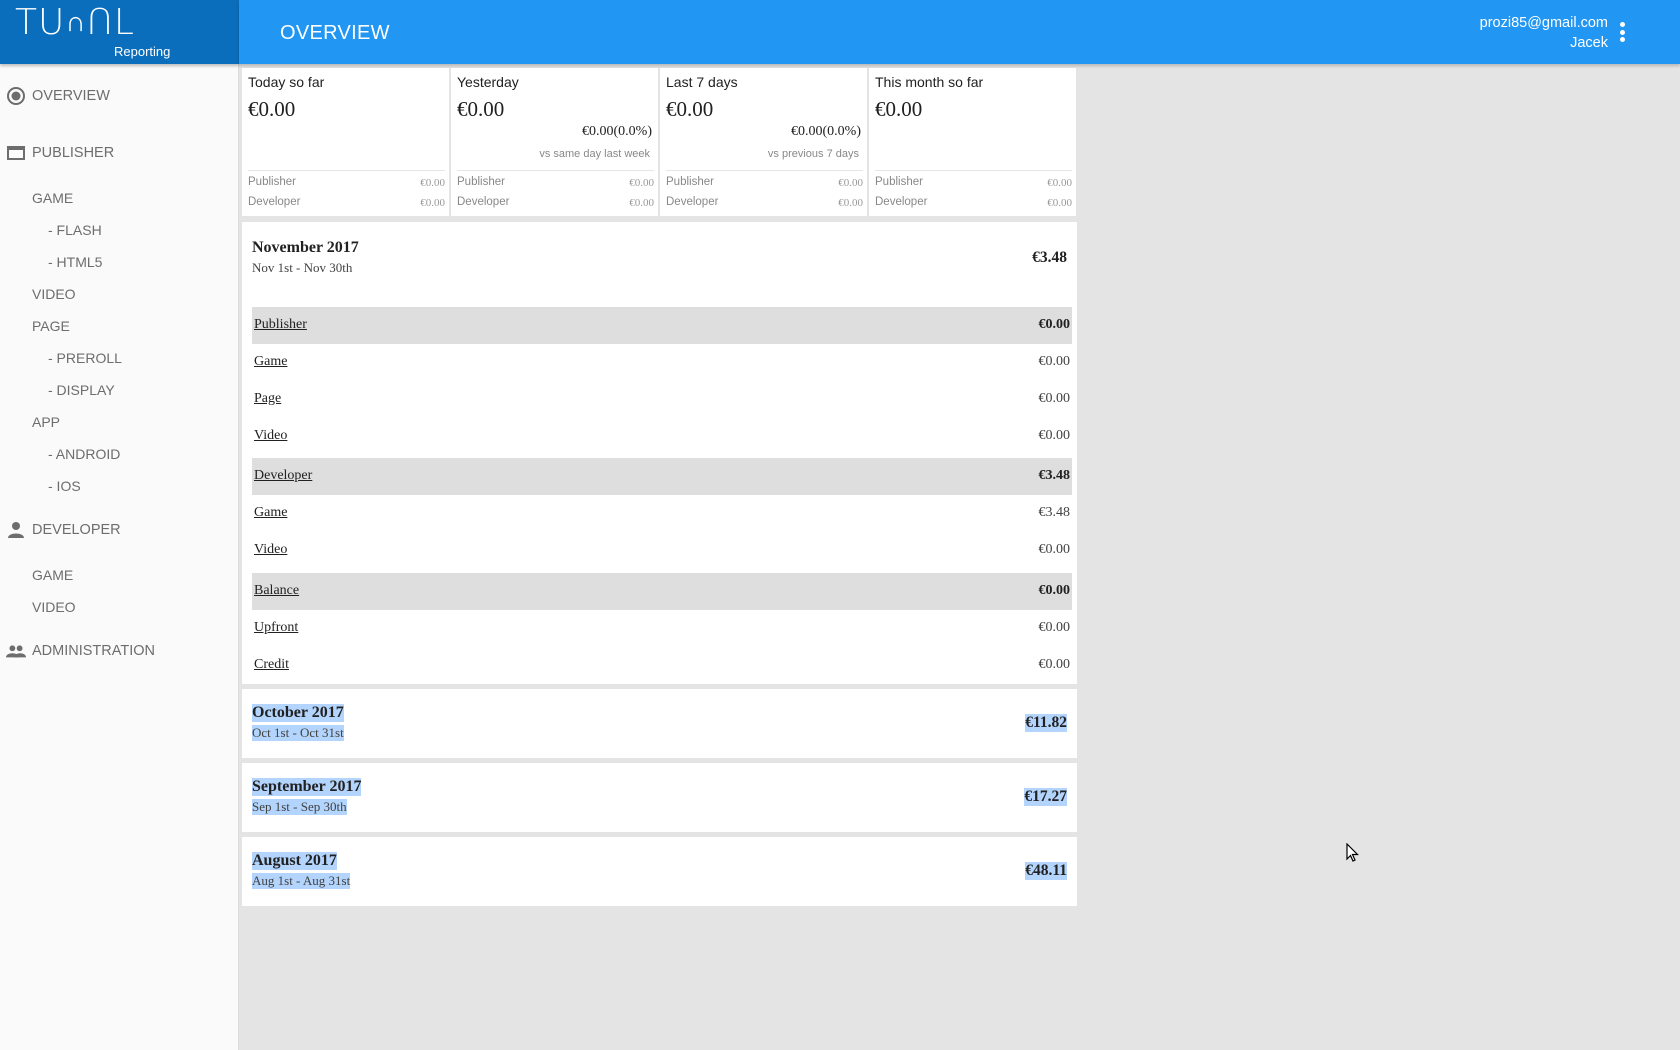  What do you see at coordinates (53, 198) in the screenshot?
I see `sidebar-item-label: GAME` at bounding box center [53, 198].